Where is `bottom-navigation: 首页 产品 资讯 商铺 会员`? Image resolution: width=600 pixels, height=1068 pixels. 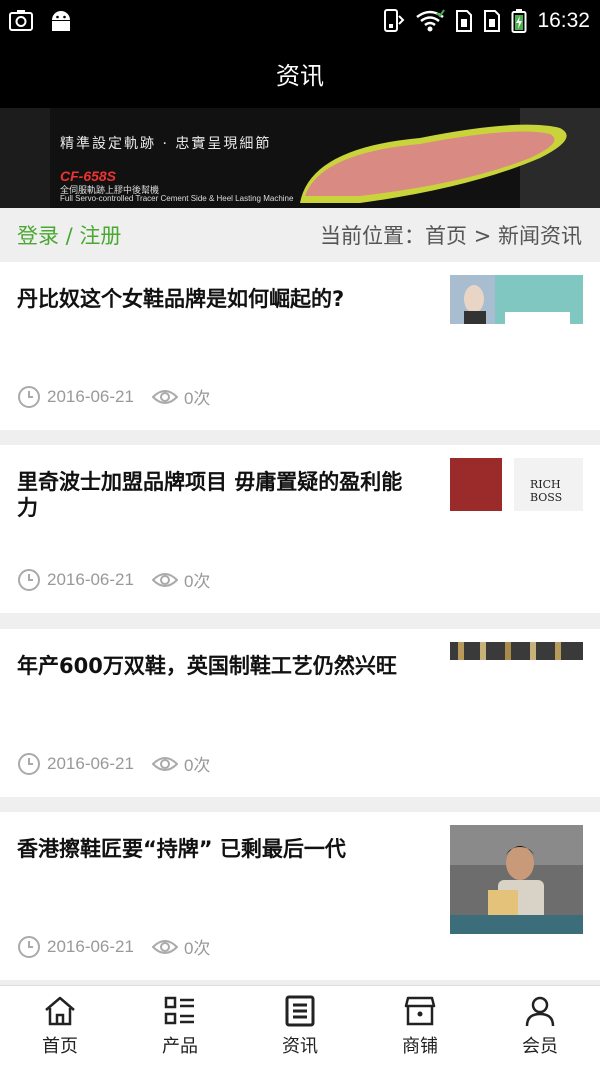 bottom-navigation: 首页 产品 资讯 商铺 会员 is located at coordinates (300, 1026).